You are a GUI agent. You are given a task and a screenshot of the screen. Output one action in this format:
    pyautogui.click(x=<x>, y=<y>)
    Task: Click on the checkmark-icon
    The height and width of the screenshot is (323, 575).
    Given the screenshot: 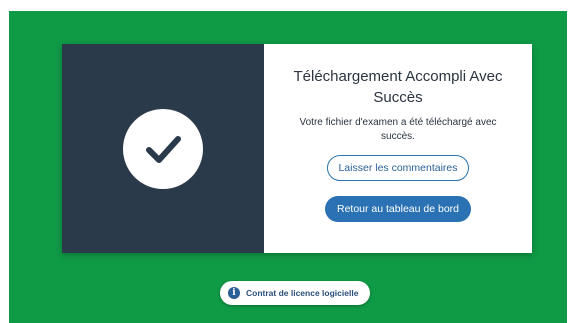 What is the action you would take?
    pyautogui.click(x=163, y=149)
    